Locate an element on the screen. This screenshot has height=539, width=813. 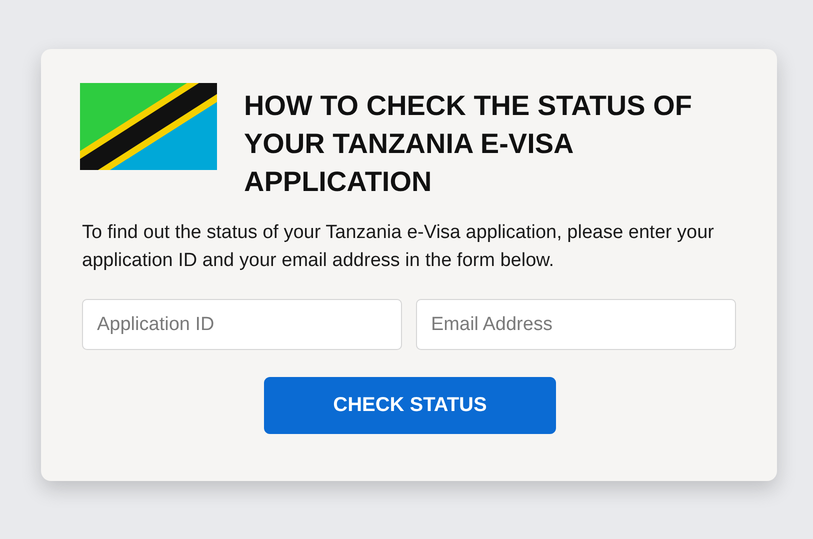
input-field: Email Address is located at coordinates (576, 324).